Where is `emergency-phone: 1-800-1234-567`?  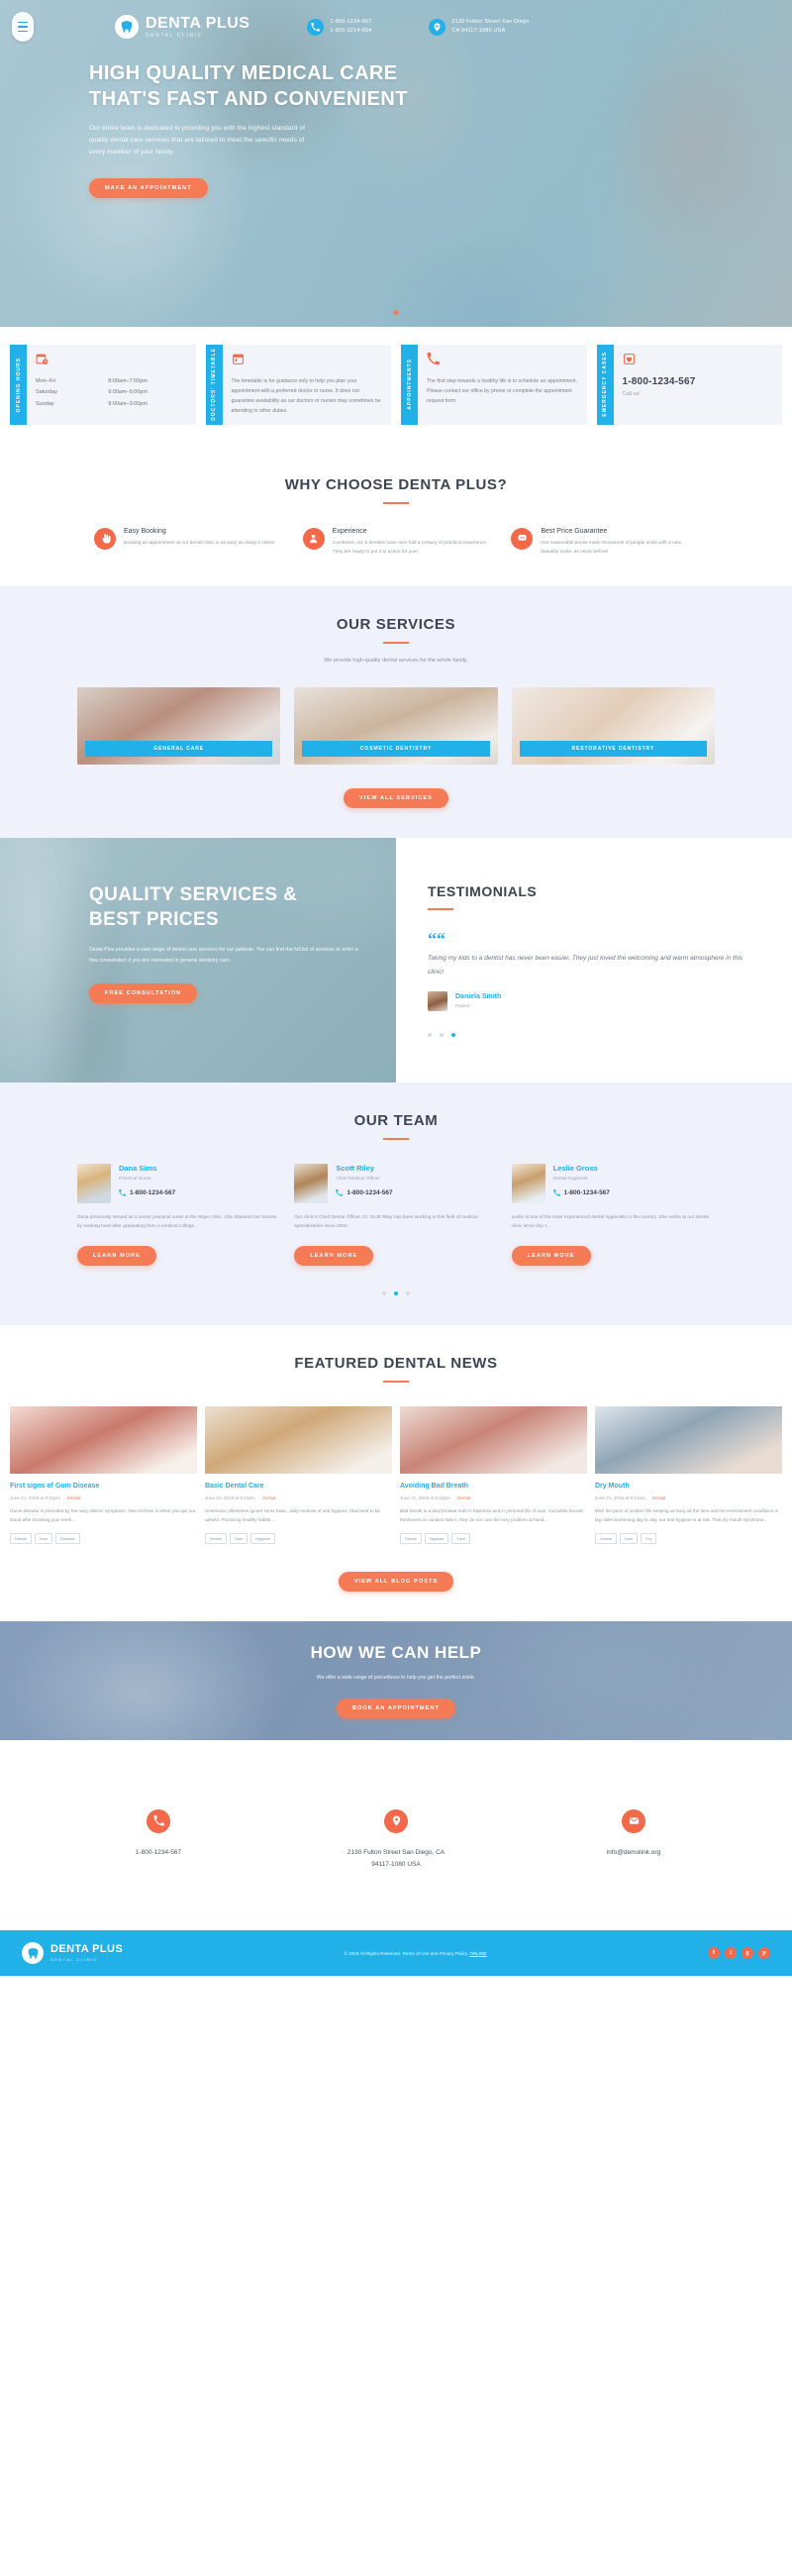 emergency-phone: 1-800-1234-567 is located at coordinates (699, 381).